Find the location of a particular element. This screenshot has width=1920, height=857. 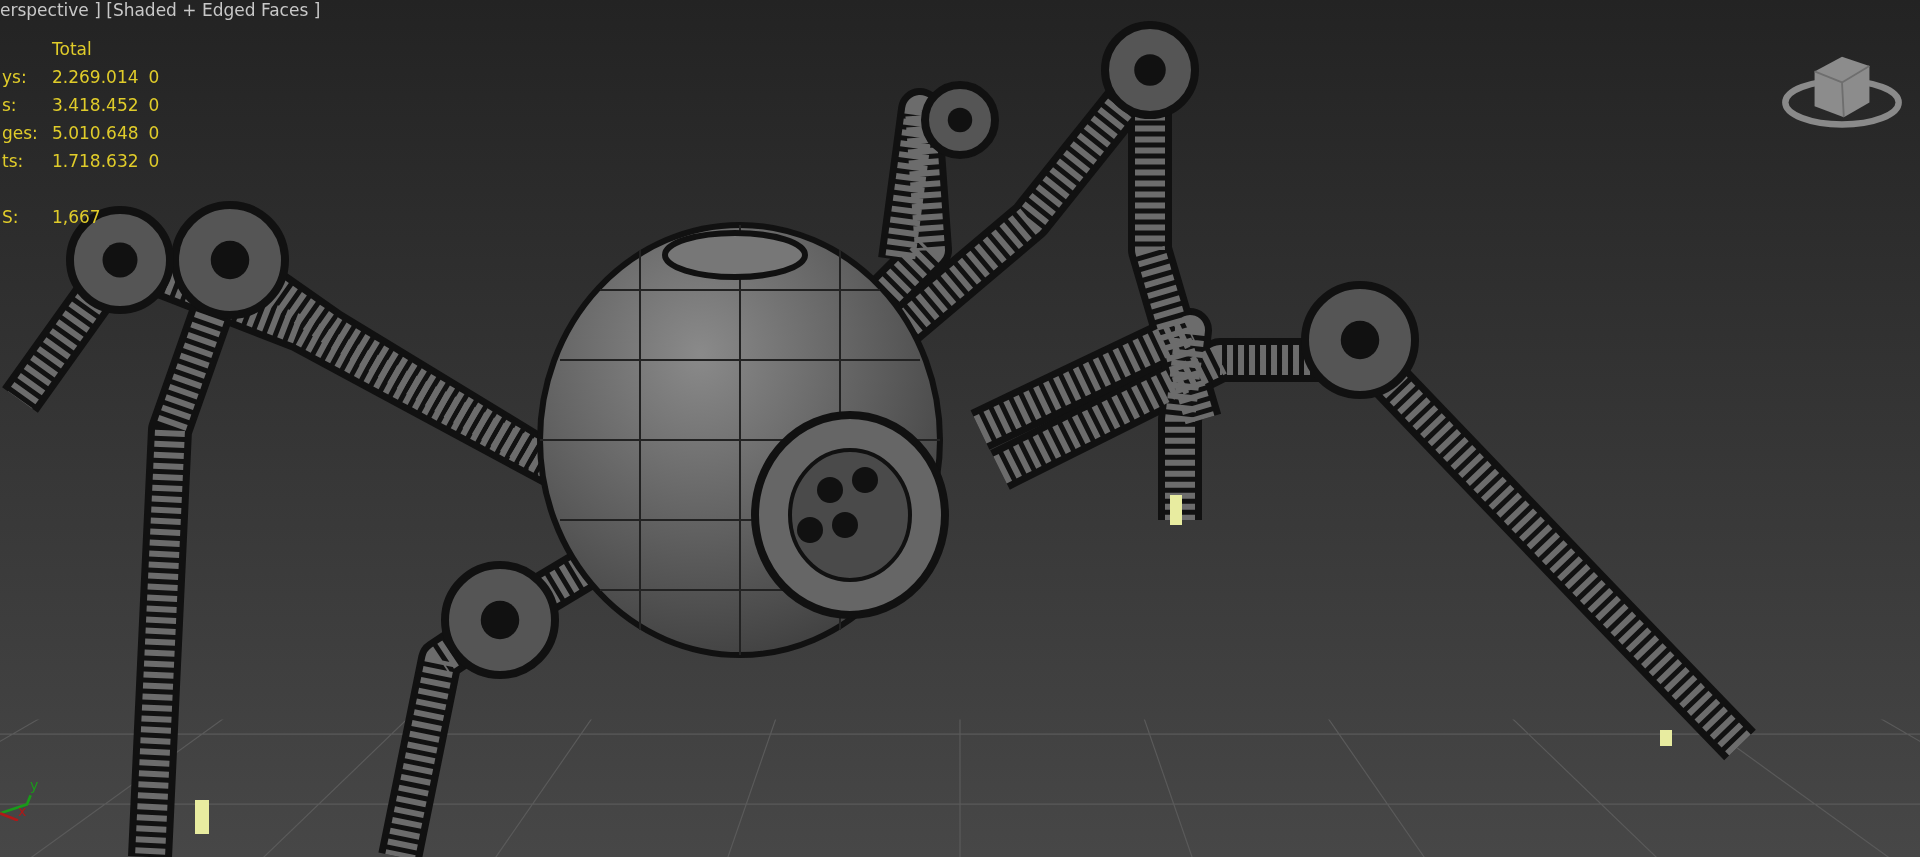

stat-label: ges: is located at coordinates (20, 133).